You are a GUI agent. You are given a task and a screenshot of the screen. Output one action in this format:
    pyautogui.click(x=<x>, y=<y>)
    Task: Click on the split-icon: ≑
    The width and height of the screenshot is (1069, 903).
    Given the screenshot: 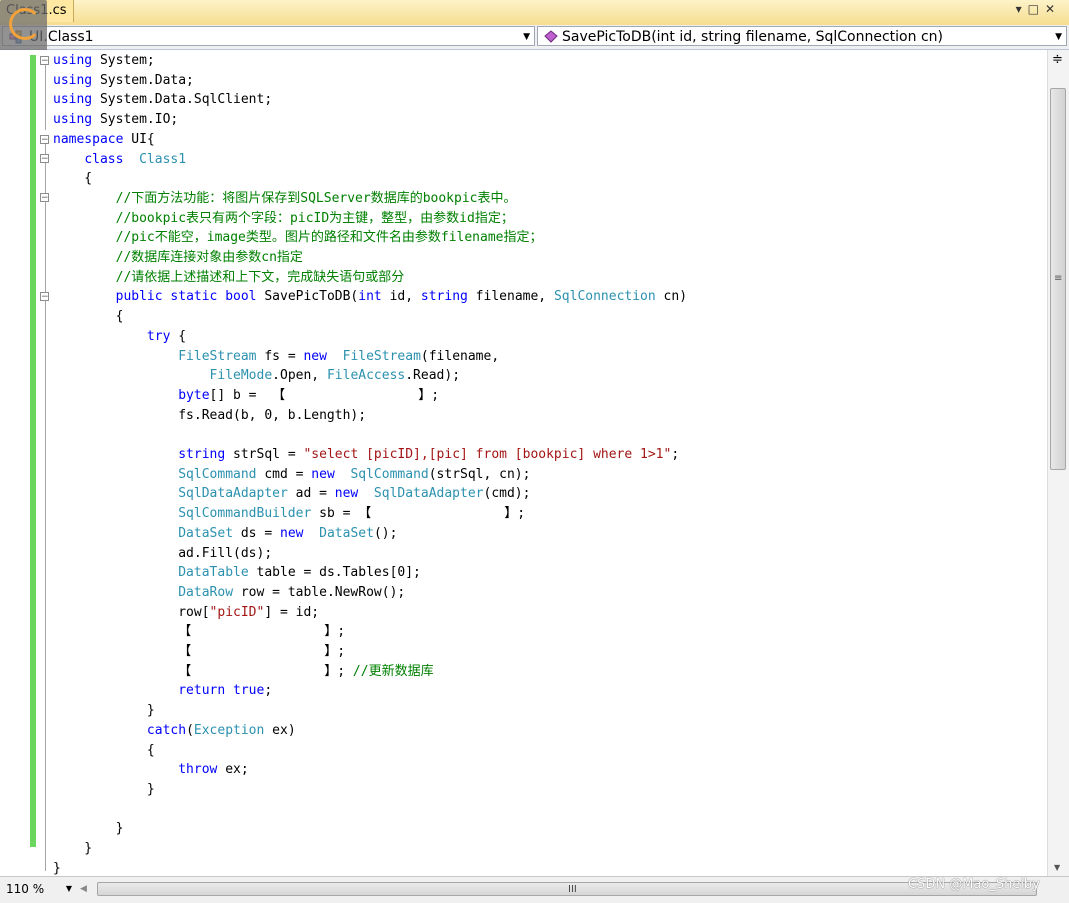 What is the action you would take?
    pyautogui.click(x=1057, y=59)
    